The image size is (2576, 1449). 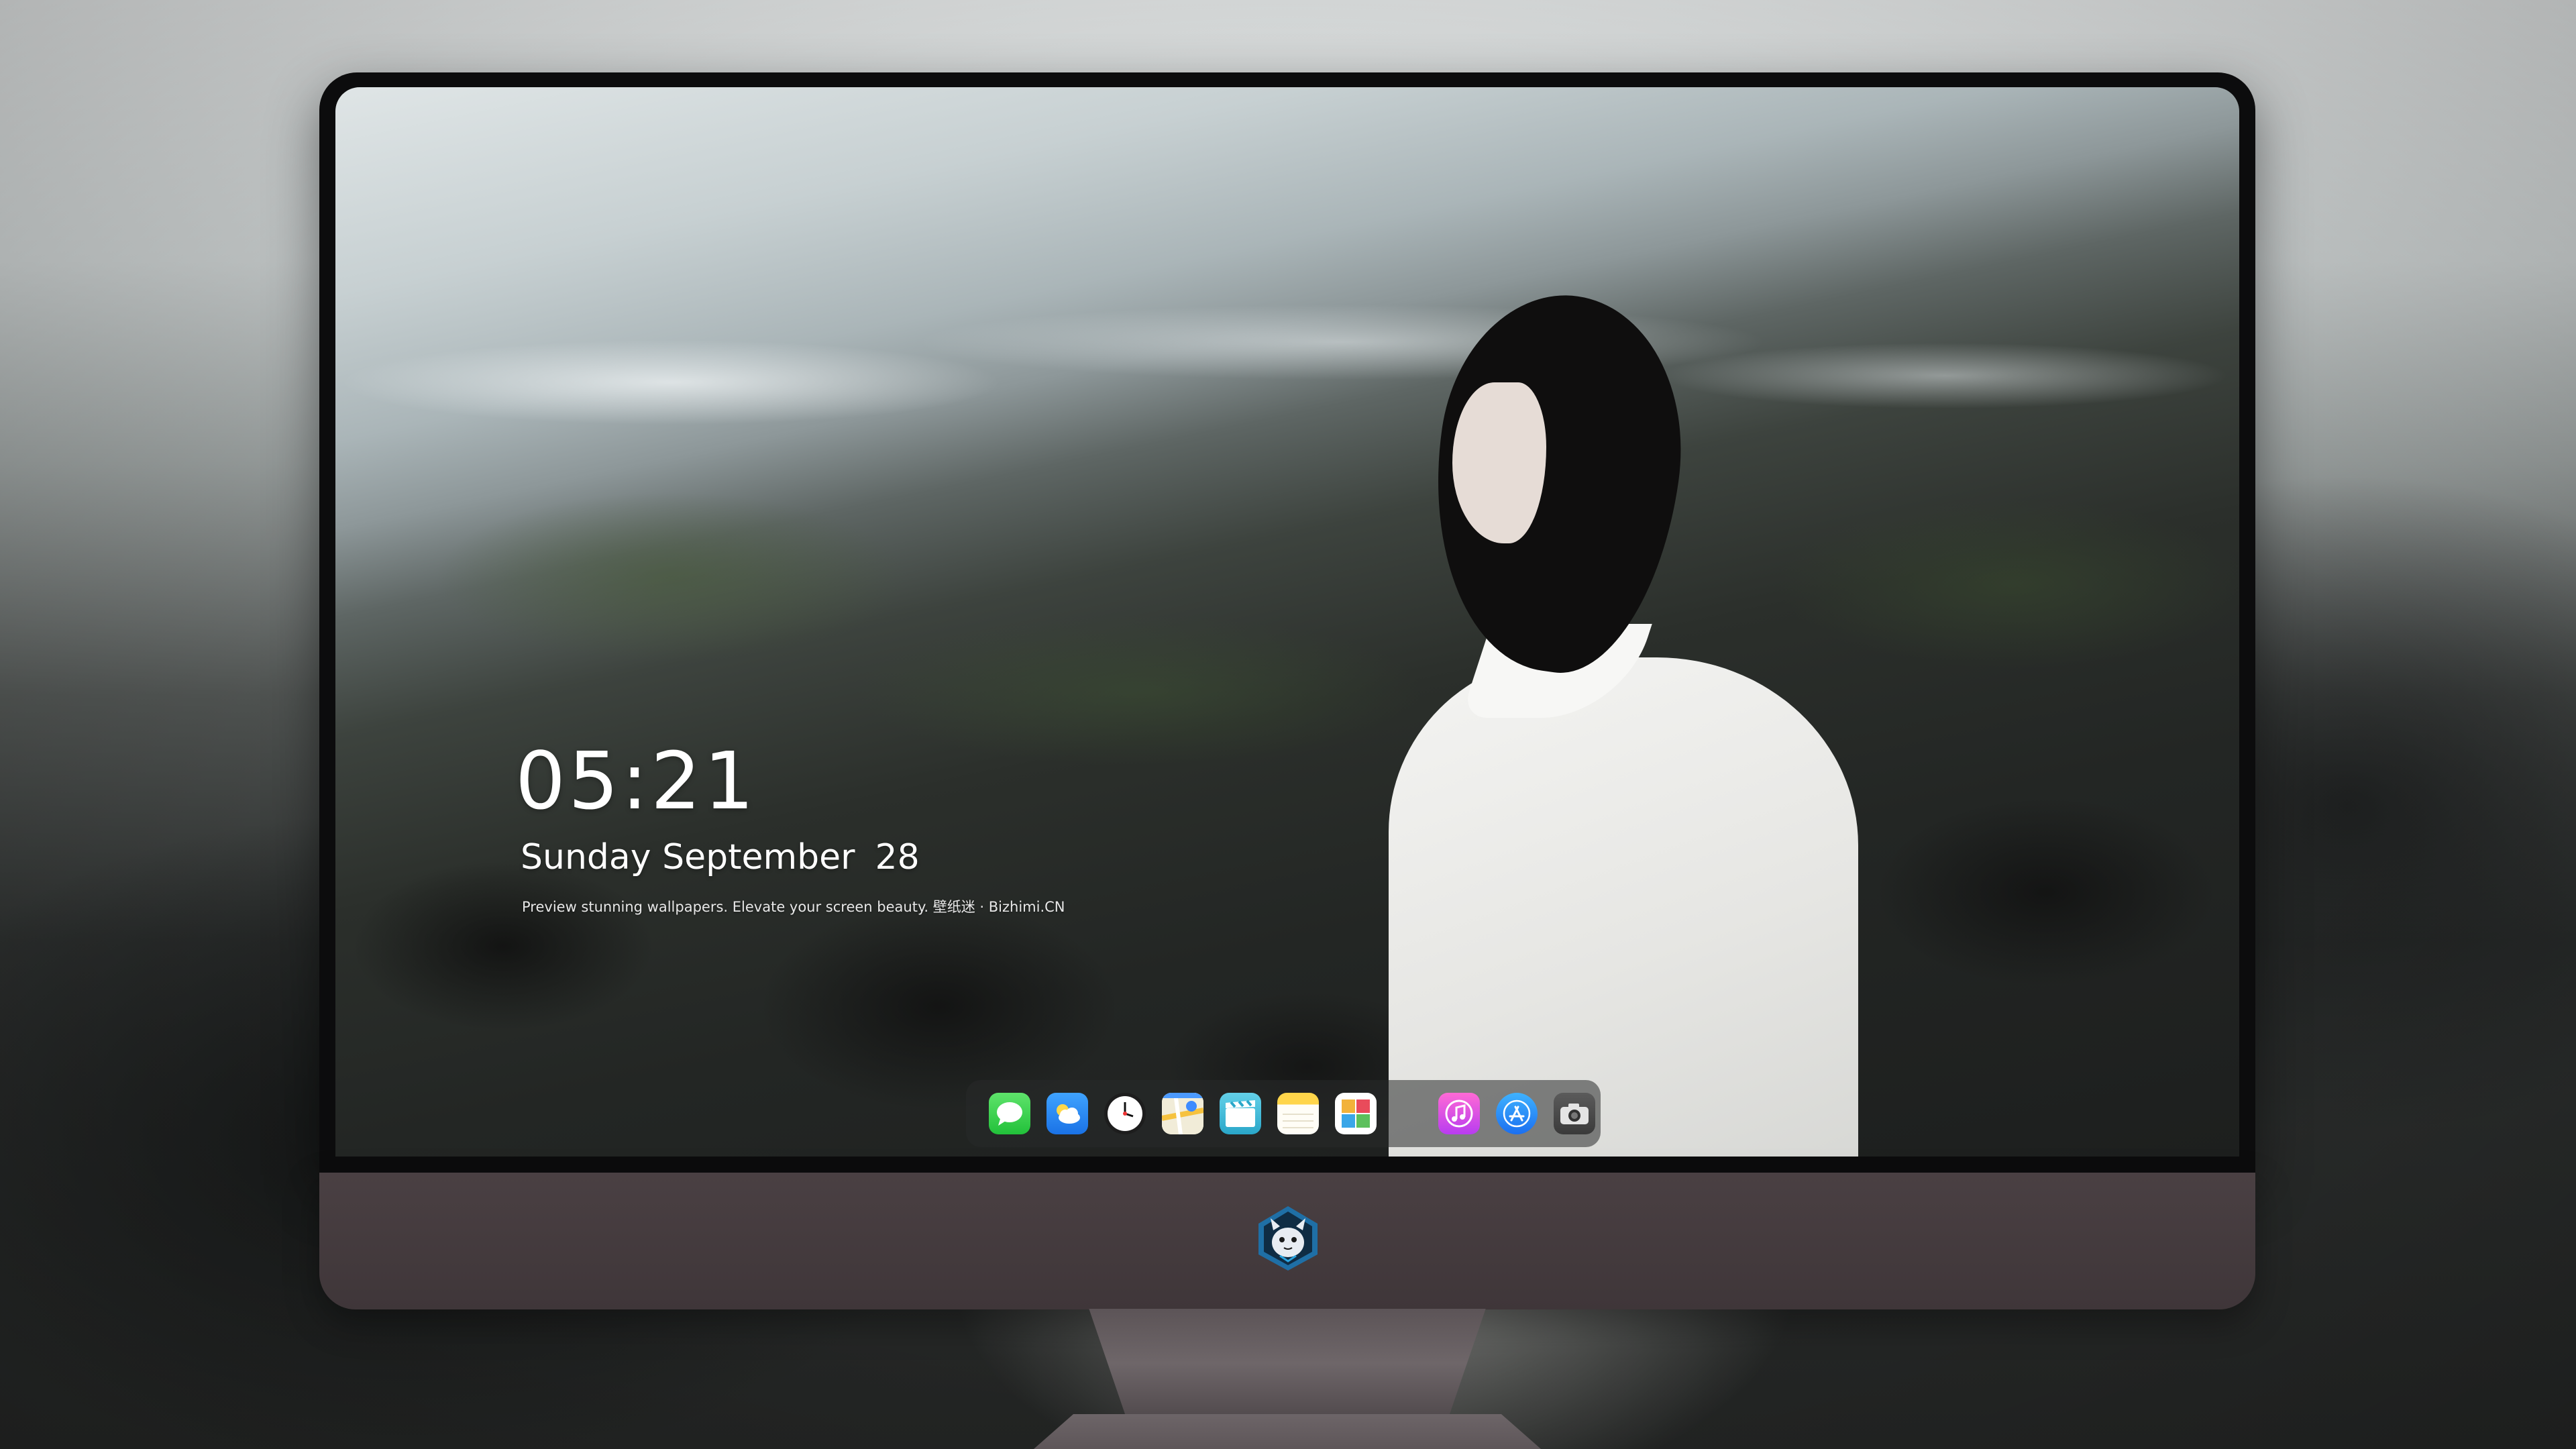 I want to click on messages-icon, so click(x=1009, y=1113).